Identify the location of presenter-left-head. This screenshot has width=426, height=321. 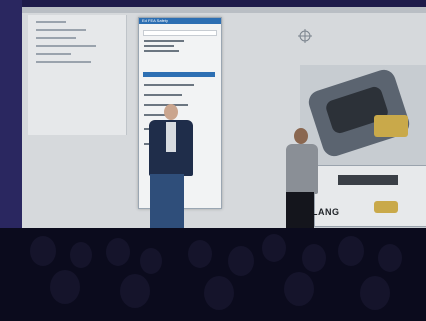
(171, 112).